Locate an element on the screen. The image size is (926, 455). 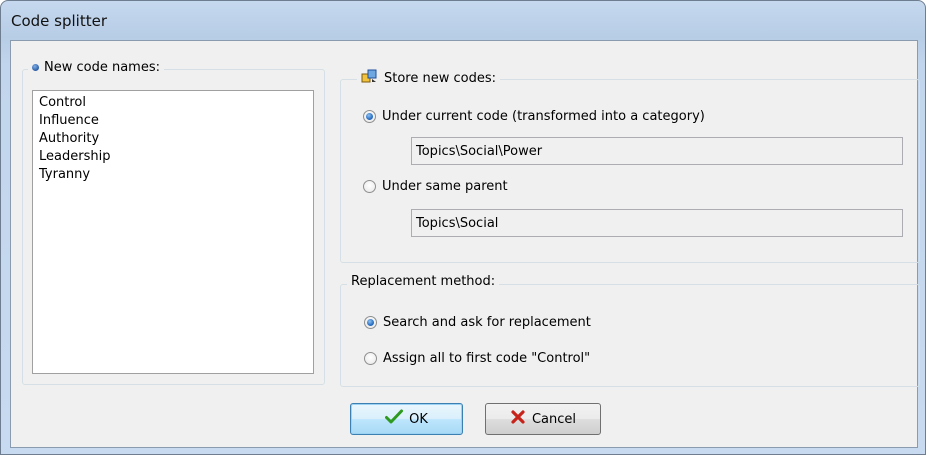
cancel-label: Cancel is located at coordinates (554, 419).